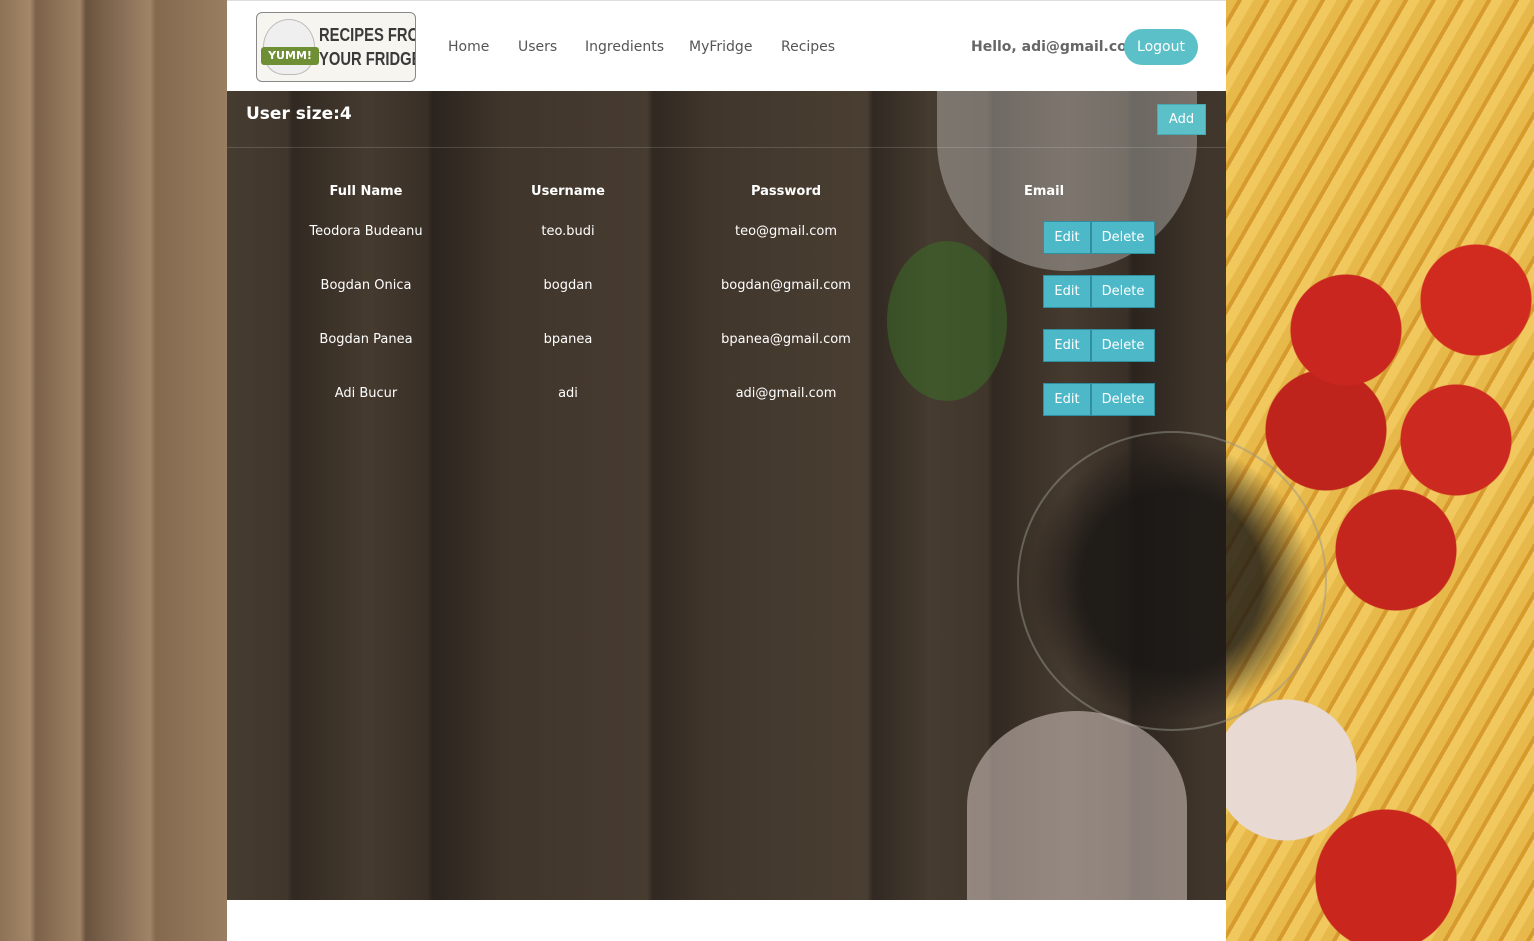  I want to click on cell-username: bogdan, so click(568, 285).